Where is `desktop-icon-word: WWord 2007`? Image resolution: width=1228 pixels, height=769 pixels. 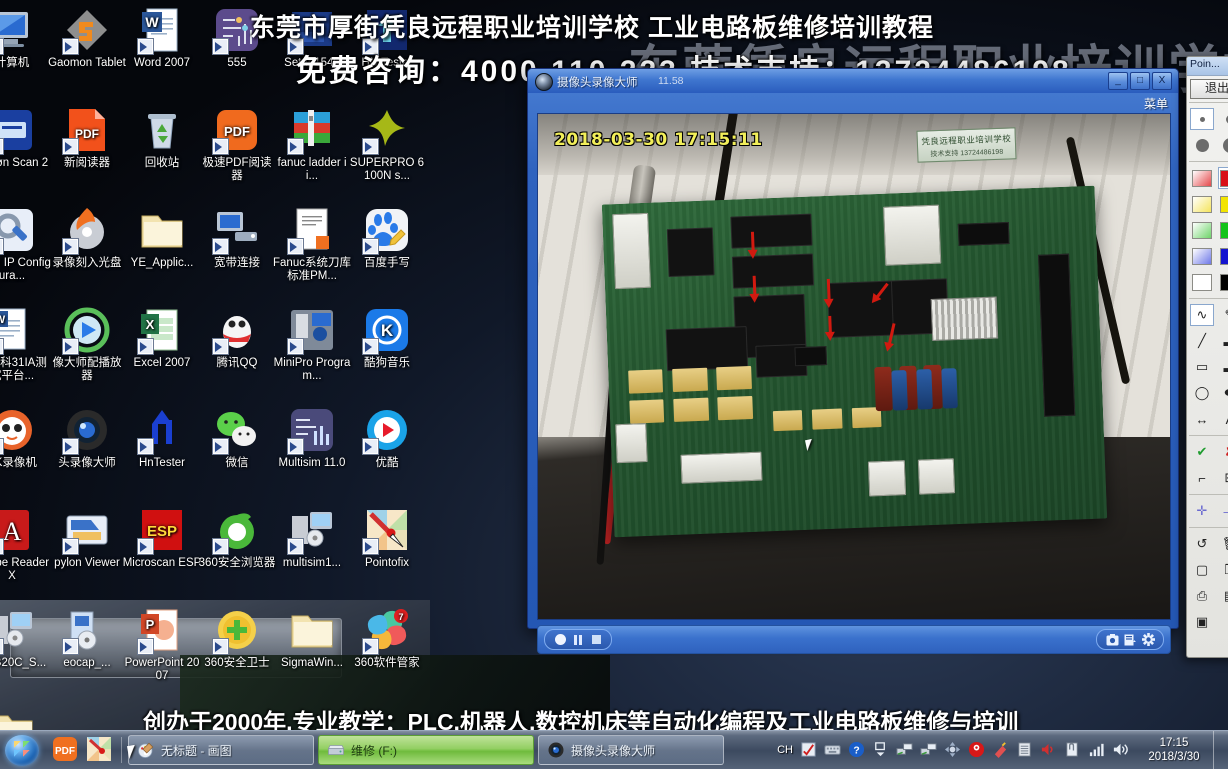
desktop-icon-word: WWord 2007 is located at coordinates (162, 38).